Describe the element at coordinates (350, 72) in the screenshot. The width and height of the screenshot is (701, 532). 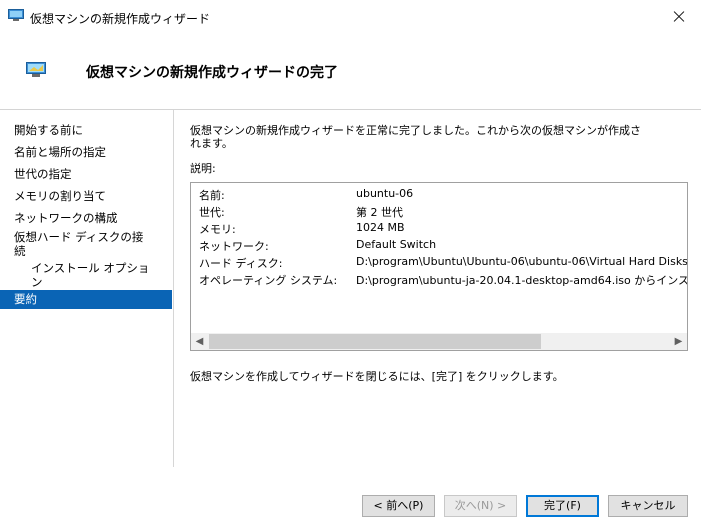
I see `wizard-header: 仮想マシンの新規作成ウィザードの完了` at that location.